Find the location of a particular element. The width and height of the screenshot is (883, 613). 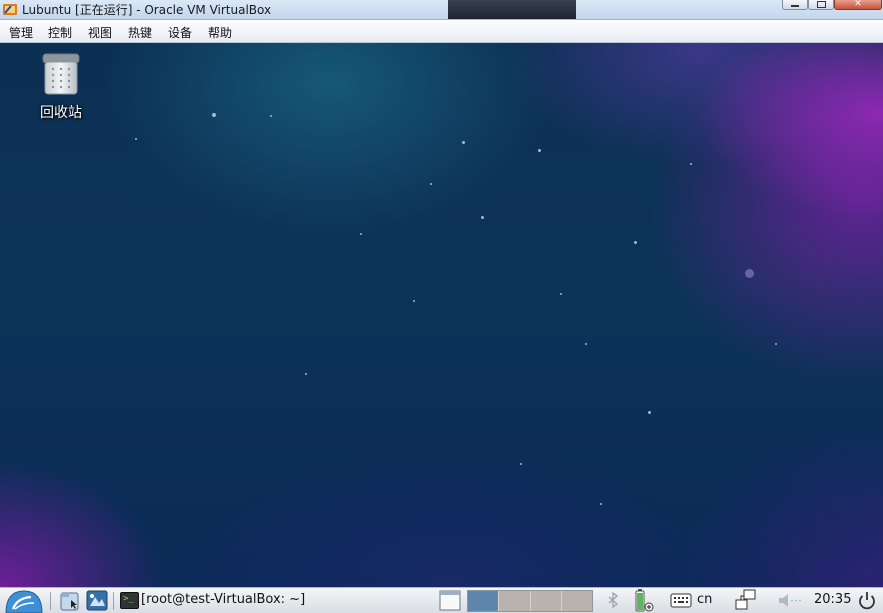

close-icon: ✕ is located at coordinates (858, 4).